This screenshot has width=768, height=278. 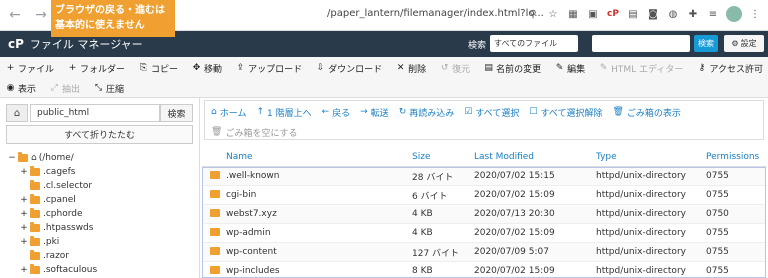 I want to click on nav-action-0: 🗑 ごみ箱を空にする, so click(x=254, y=132).